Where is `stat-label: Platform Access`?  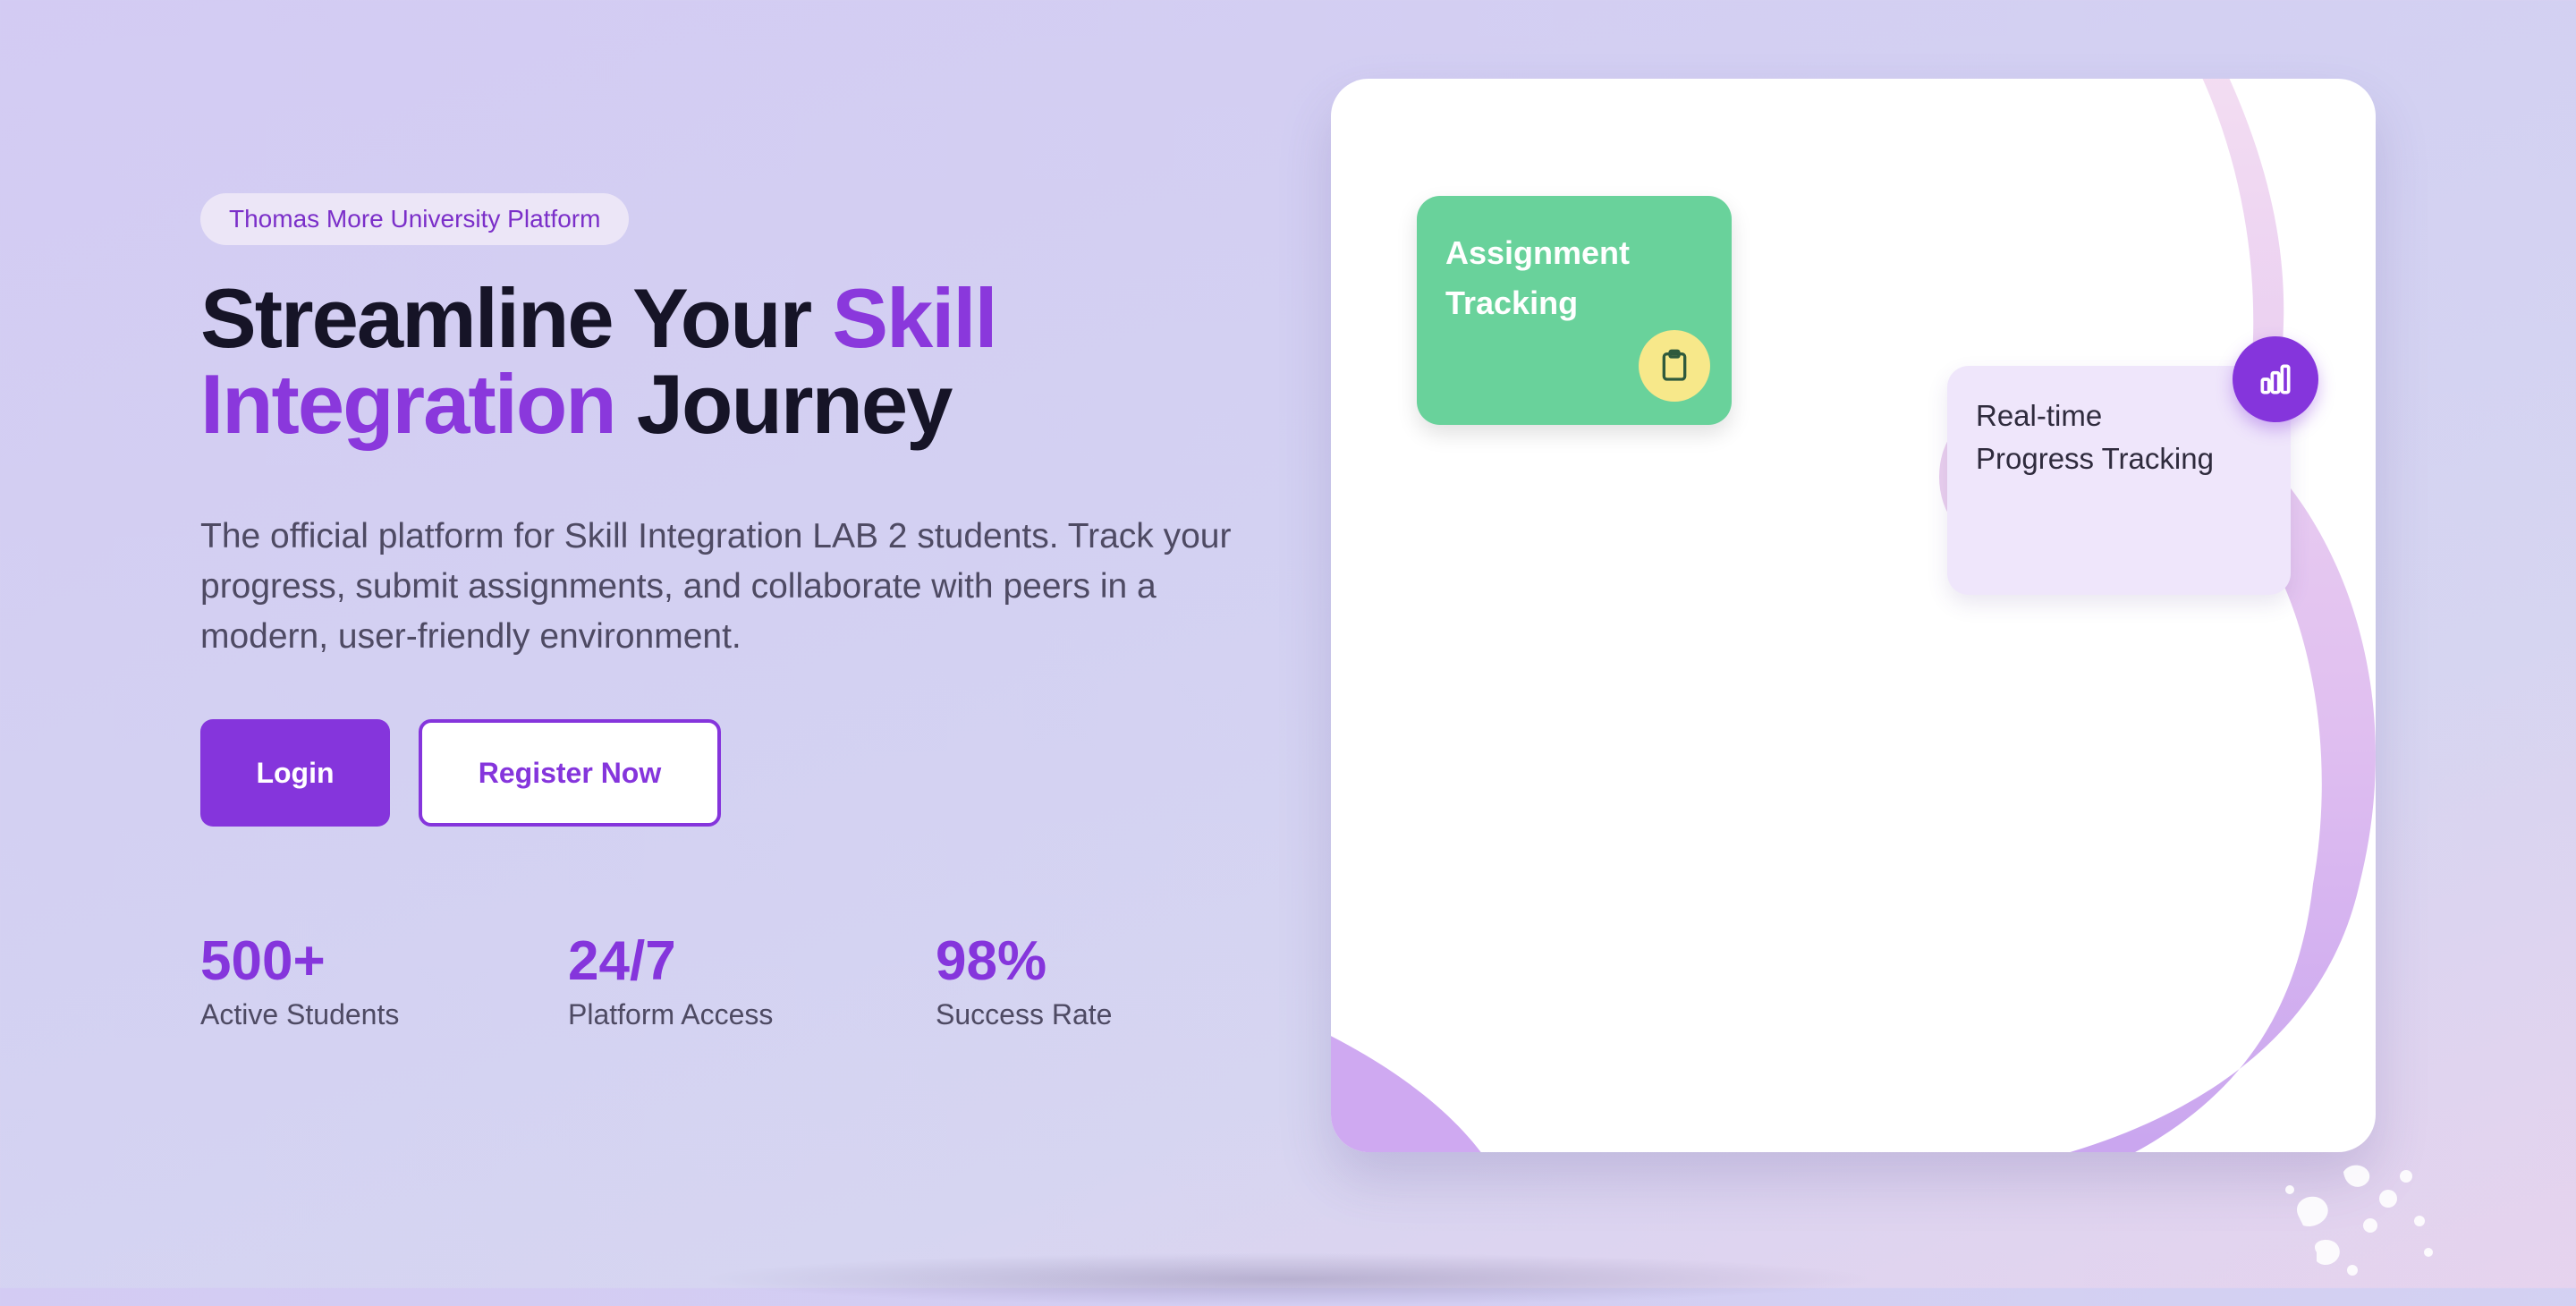 stat-label: Platform Access is located at coordinates (671, 1014).